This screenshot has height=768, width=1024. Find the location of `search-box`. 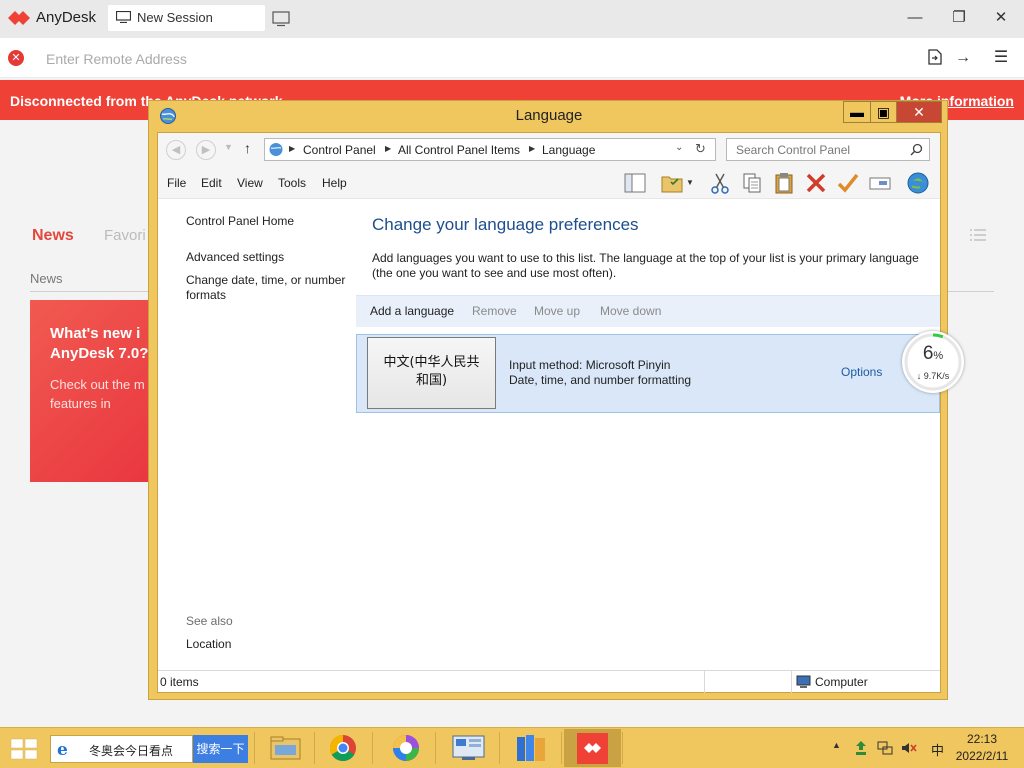

search-box is located at coordinates (828, 149).